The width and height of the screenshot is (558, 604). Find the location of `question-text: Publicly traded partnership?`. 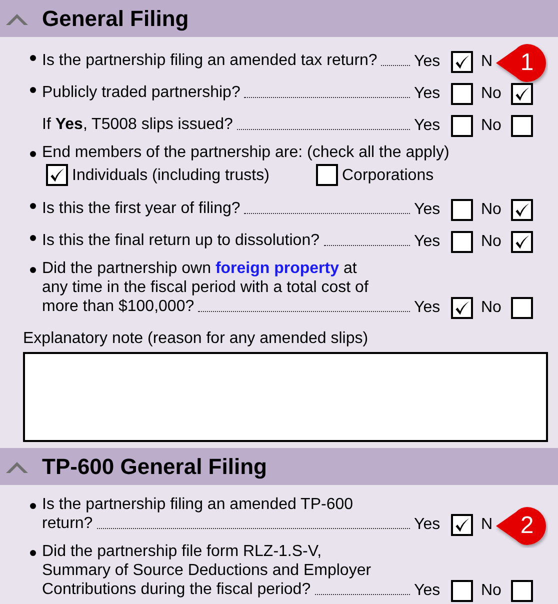

question-text: Publicly traded partnership? is located at coordinates (141, 92).